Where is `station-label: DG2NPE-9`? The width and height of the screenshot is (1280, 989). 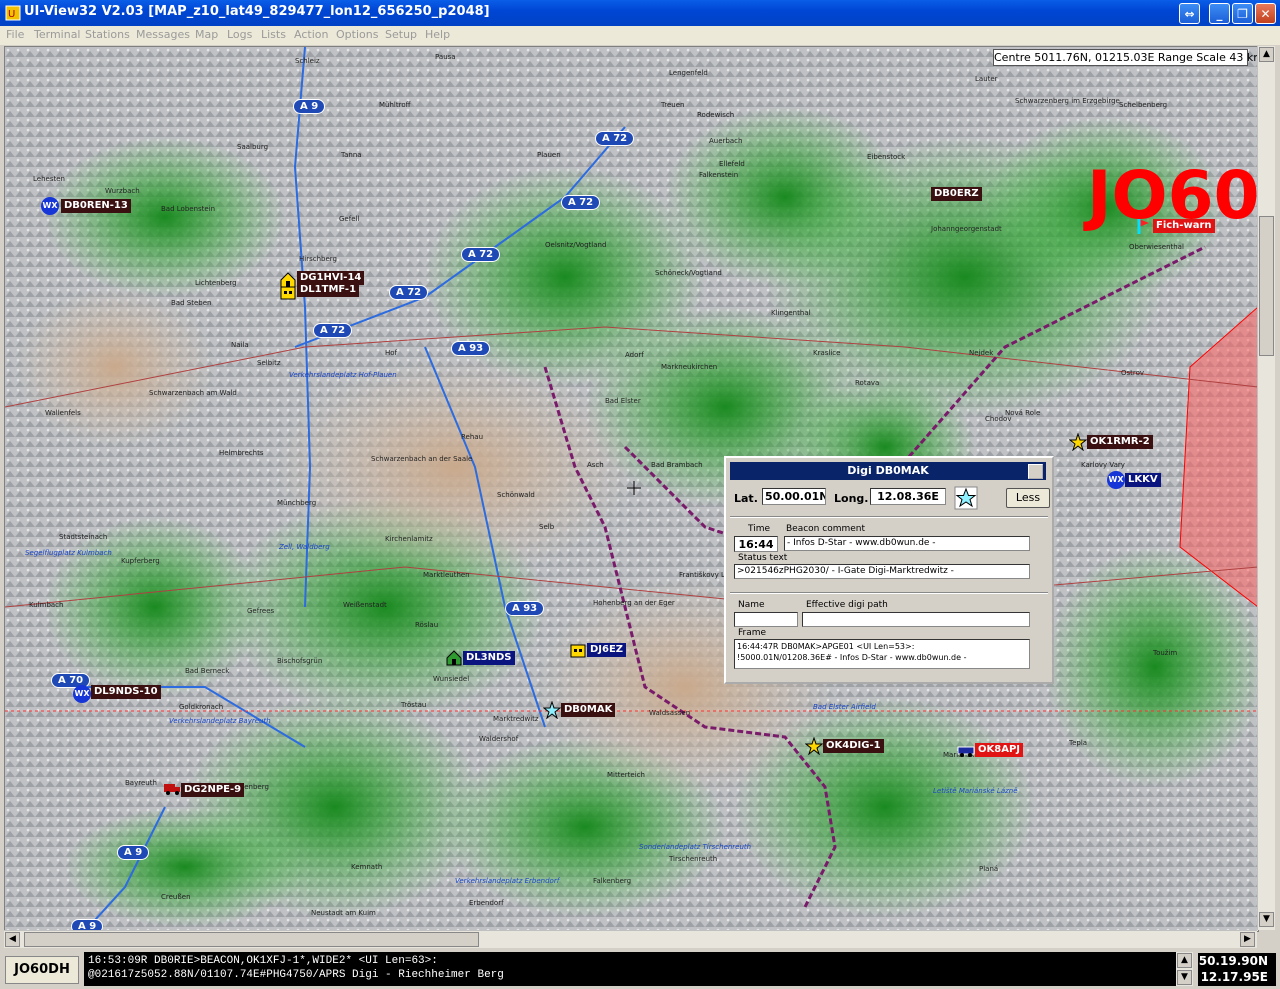 station-label: DG2NPE-9 is located at coordinates (213, 790).